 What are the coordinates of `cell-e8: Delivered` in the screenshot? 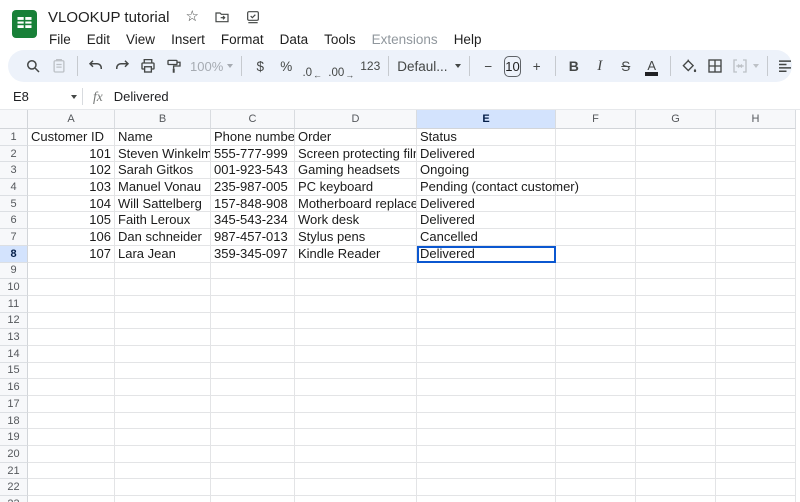 It's located at (486, 254).